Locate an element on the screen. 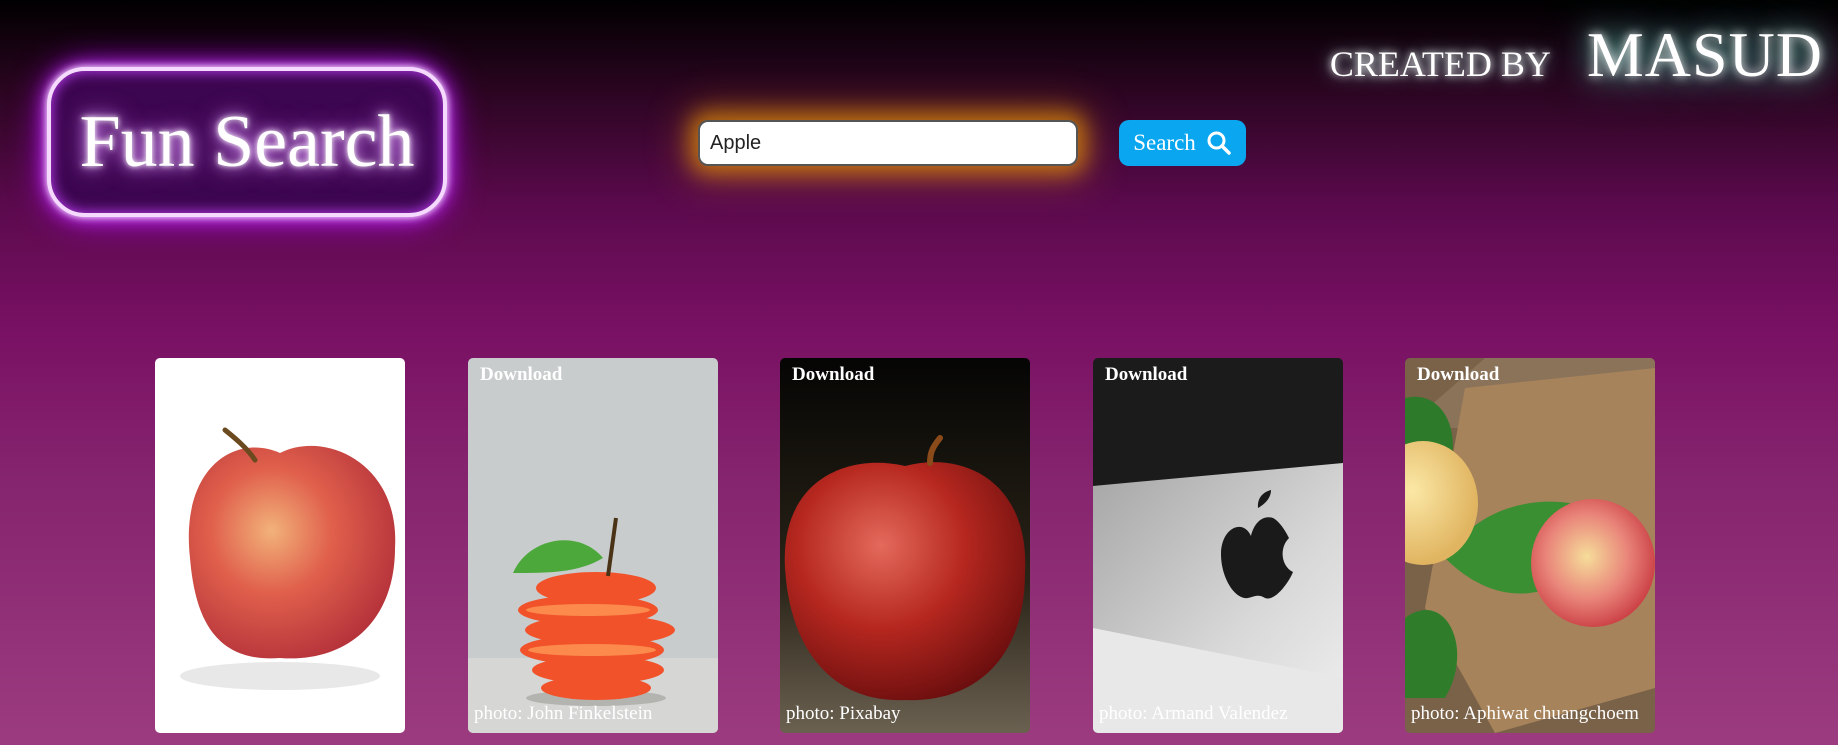  created-by-label: CREATED BY is located at coordinates (1440, 64).